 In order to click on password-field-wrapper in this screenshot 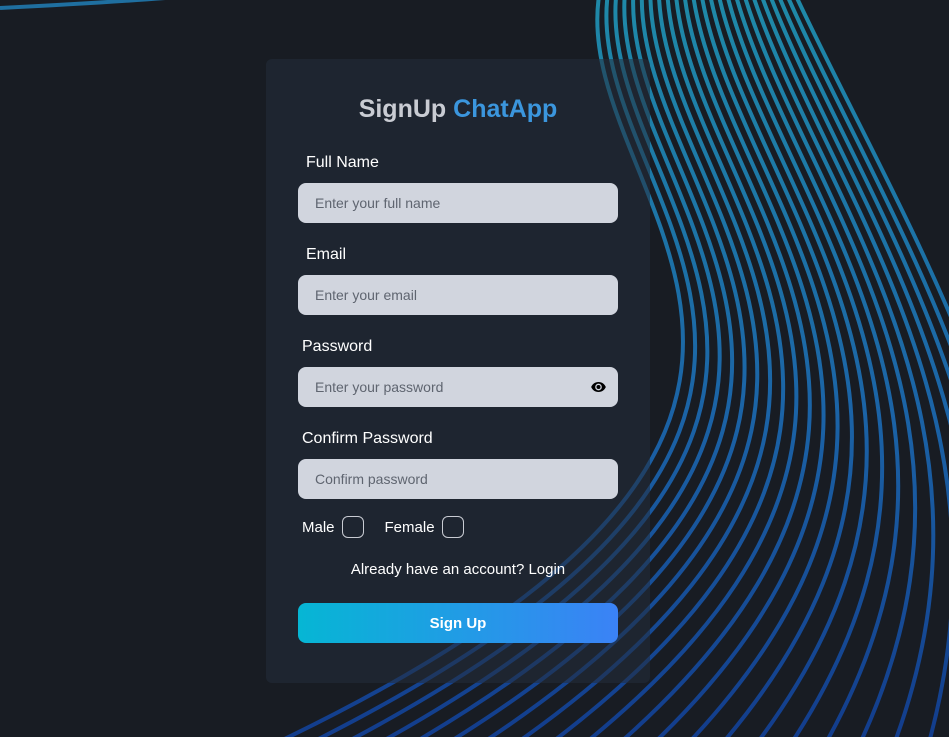, I will do `click(458, 387)`.